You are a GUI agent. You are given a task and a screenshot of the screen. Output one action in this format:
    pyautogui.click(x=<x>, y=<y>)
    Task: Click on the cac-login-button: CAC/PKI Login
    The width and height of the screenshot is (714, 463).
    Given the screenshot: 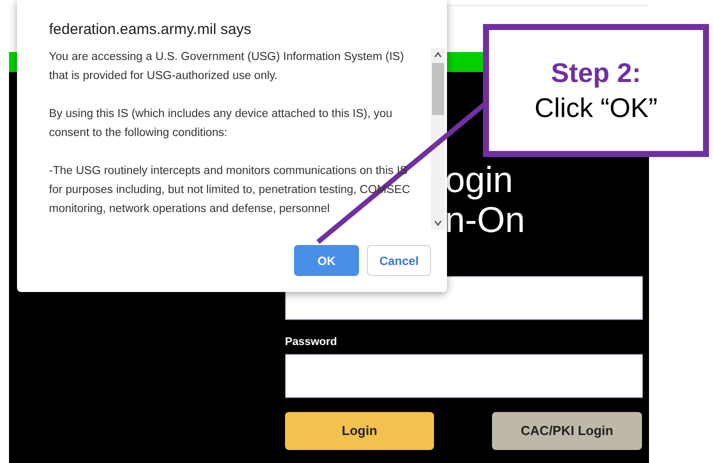 What is the action you would take?
    pyautogui.click(x=567, y=431)
    